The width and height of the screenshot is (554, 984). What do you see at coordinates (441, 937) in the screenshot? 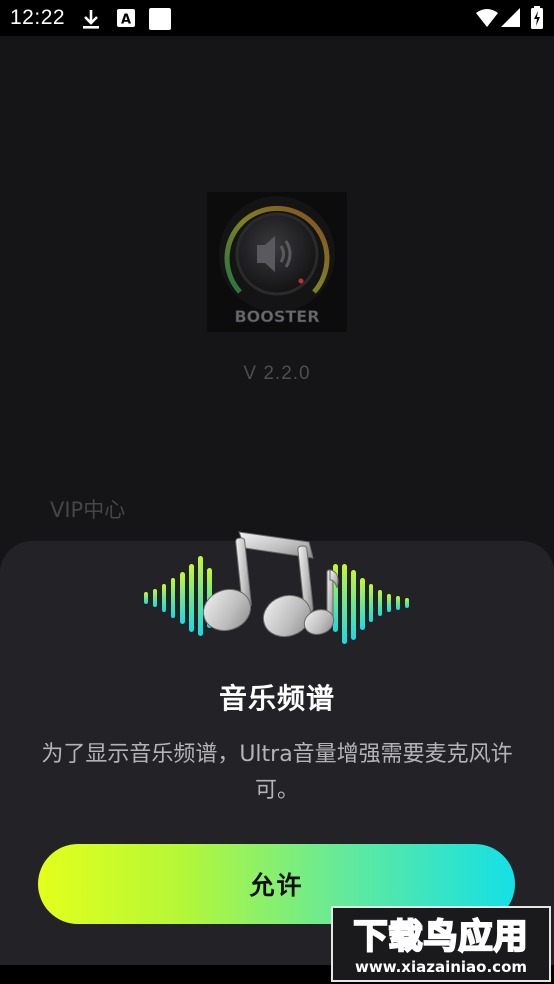
I see `watermark-brand: 下载鸟应用` at bounding box center [441, 937].